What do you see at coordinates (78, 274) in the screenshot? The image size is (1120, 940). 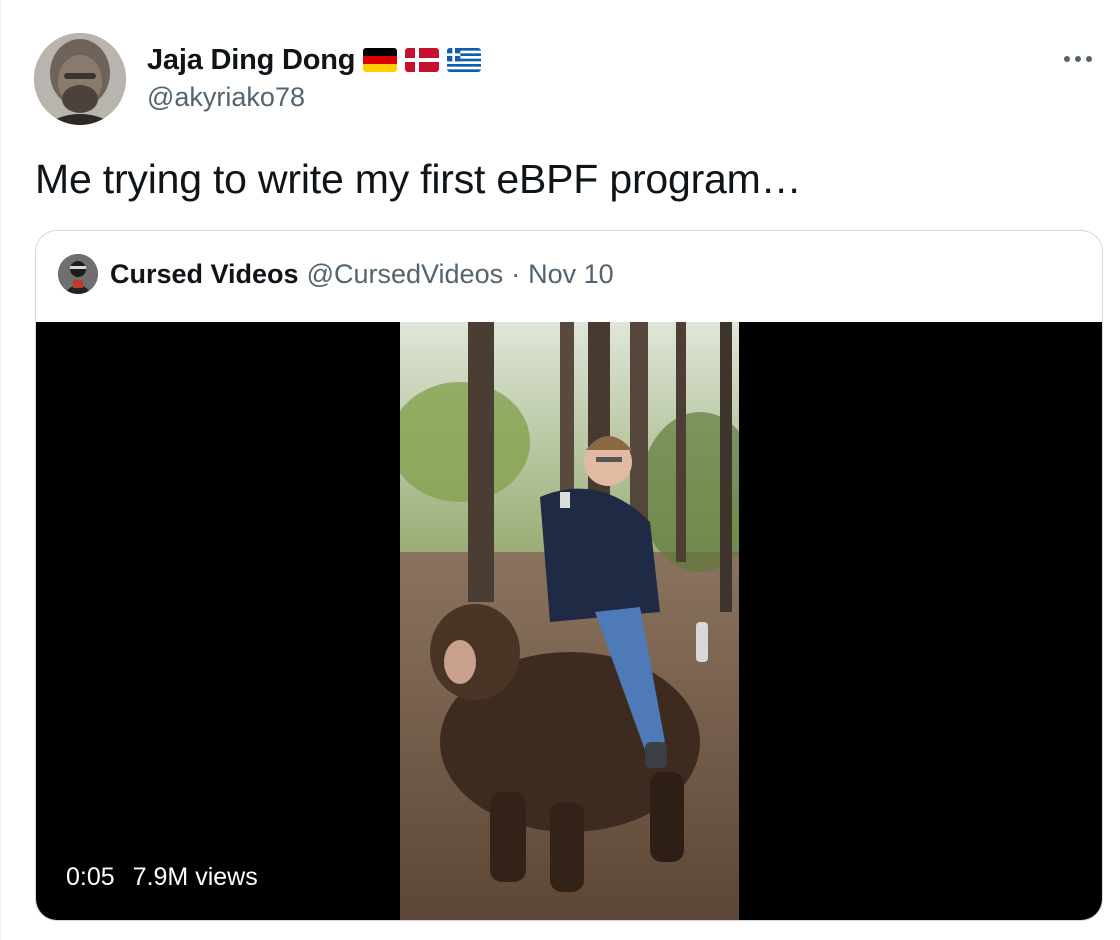 I see `quoted-author-avatar` at bounding box center [78, 274].